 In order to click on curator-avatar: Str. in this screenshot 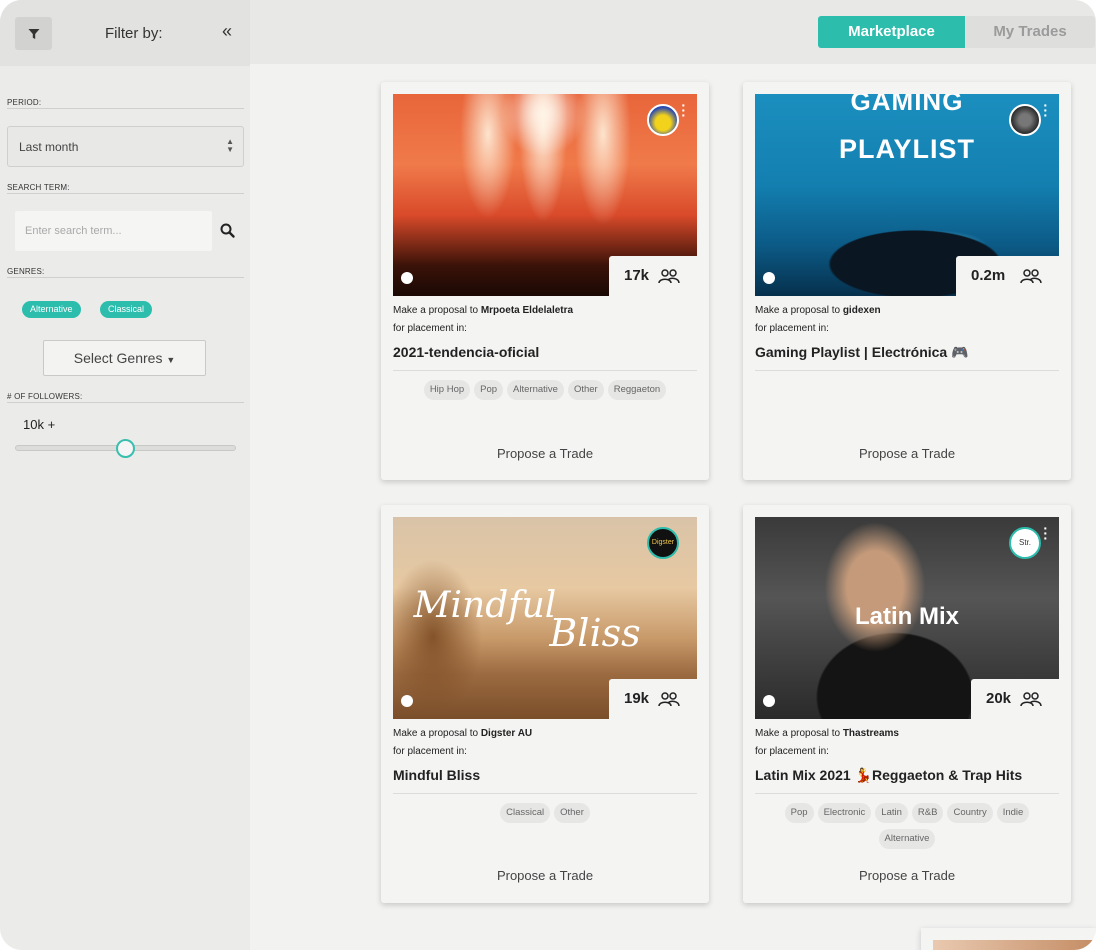, I will do `click(1025, 543)`.